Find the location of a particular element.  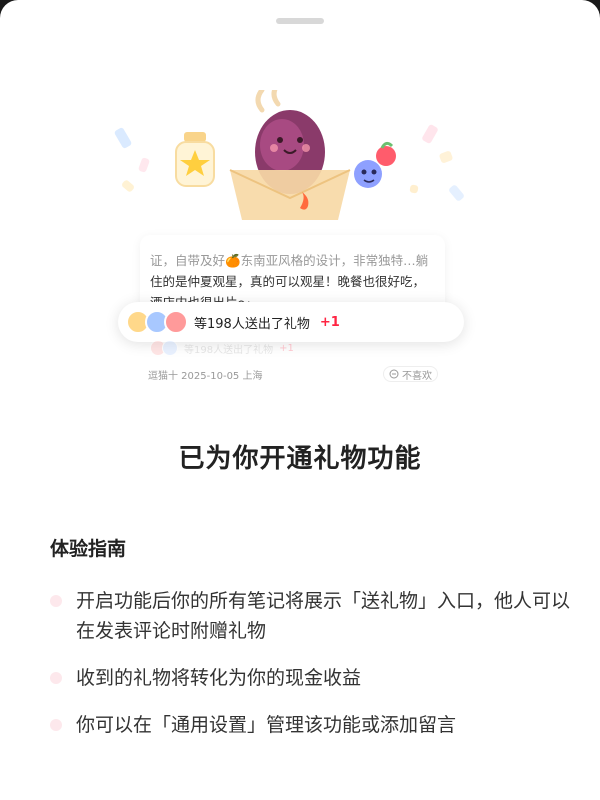

gift-ghost-plus: +1 is located at coordinates (286, 348).